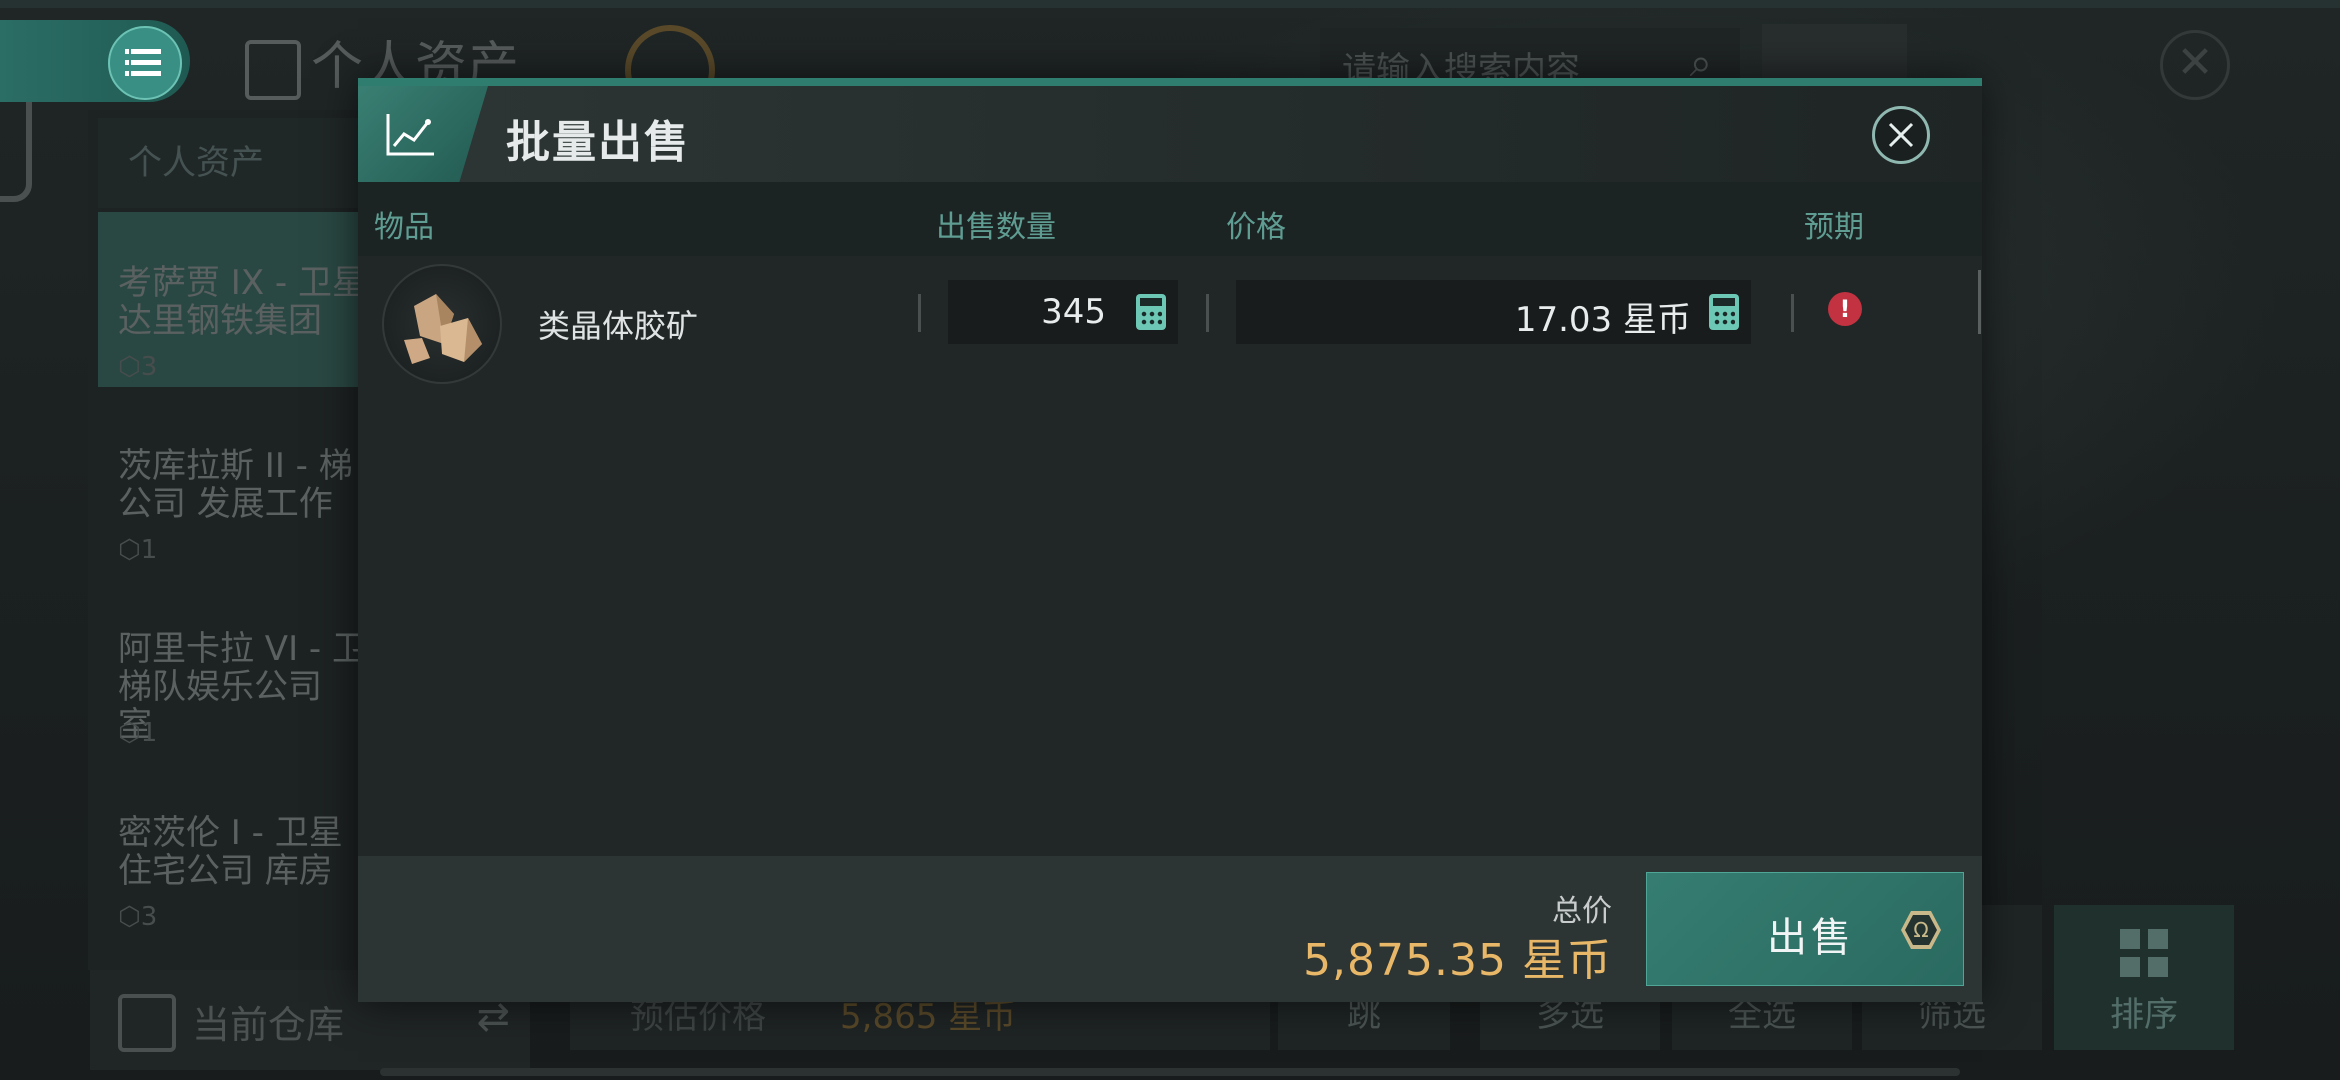  What do you see at coordinates (242, 302) in the screenshot?
I see `location-name: 考萨贾 IX - 卫星 达里钢铁集团` at bounding box center [242, 302].